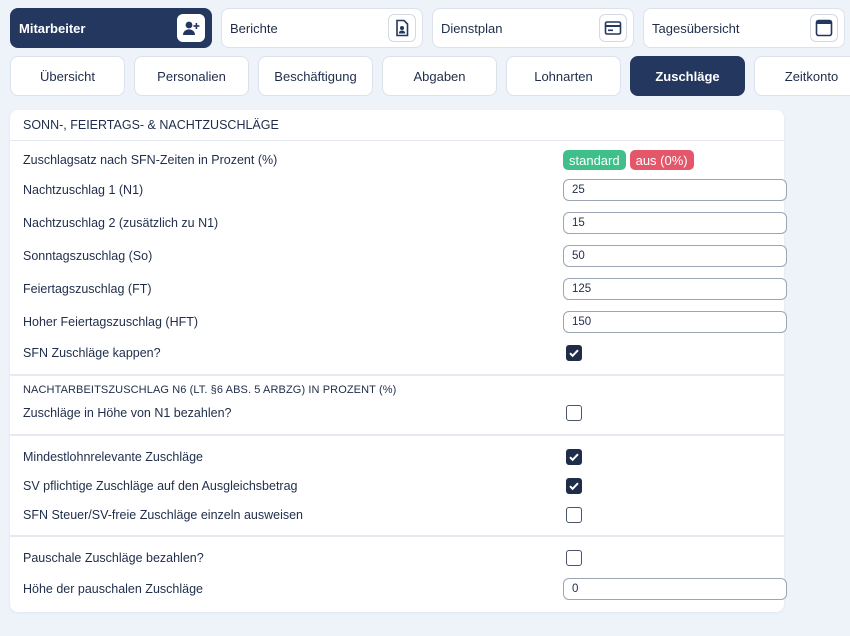 Image resolution: width=850 pixels, height=636 pixels. Describe the element at coordinates (399, 558) in the screenshot. I see `pauschal-row: Pauschale Zuschläge bezahlen?` at that location.